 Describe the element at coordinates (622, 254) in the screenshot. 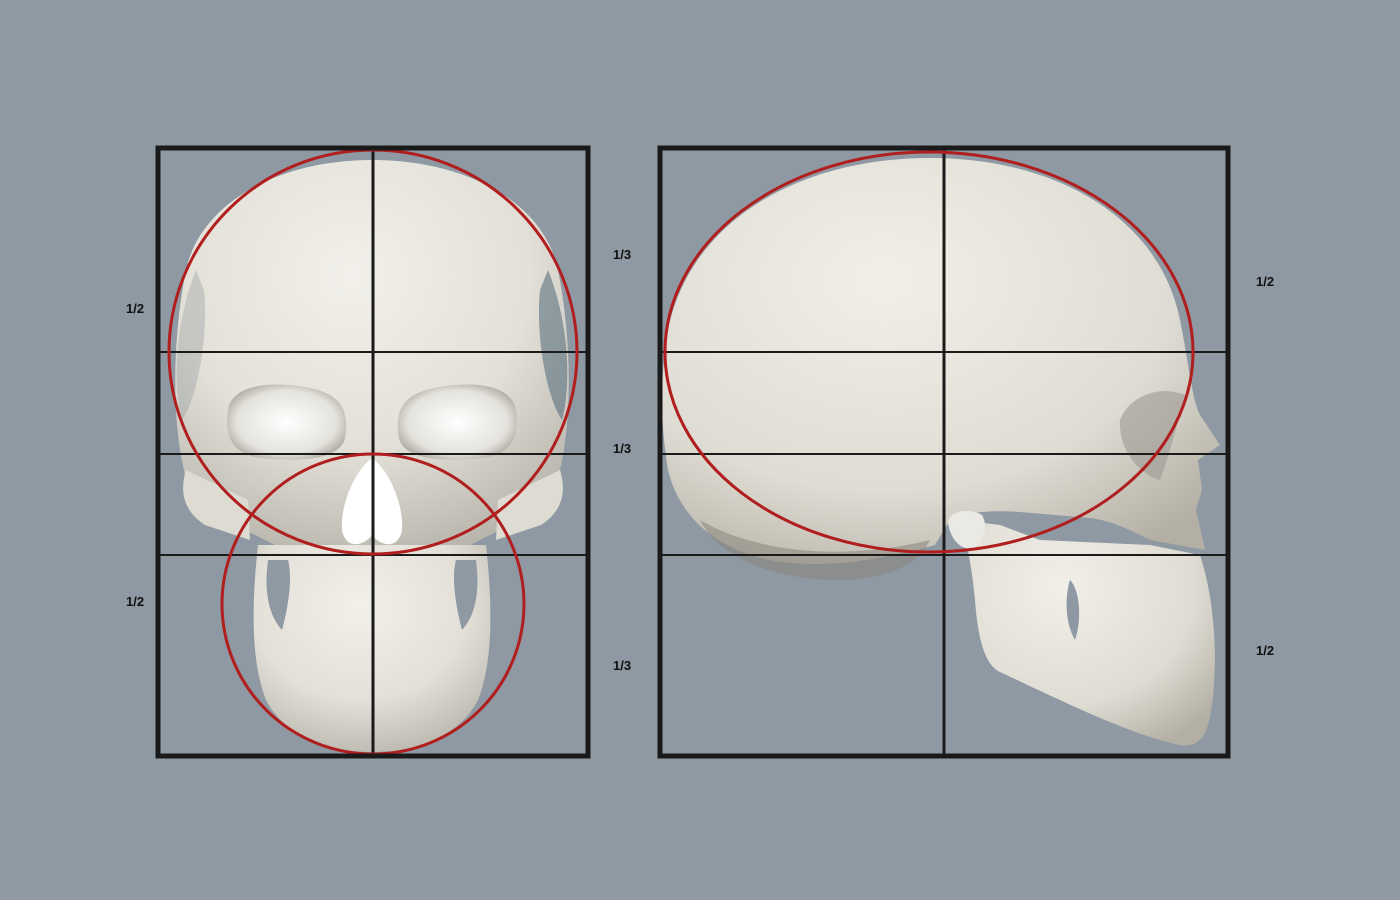

I see `thirds-label-top: 1/3` at that location.